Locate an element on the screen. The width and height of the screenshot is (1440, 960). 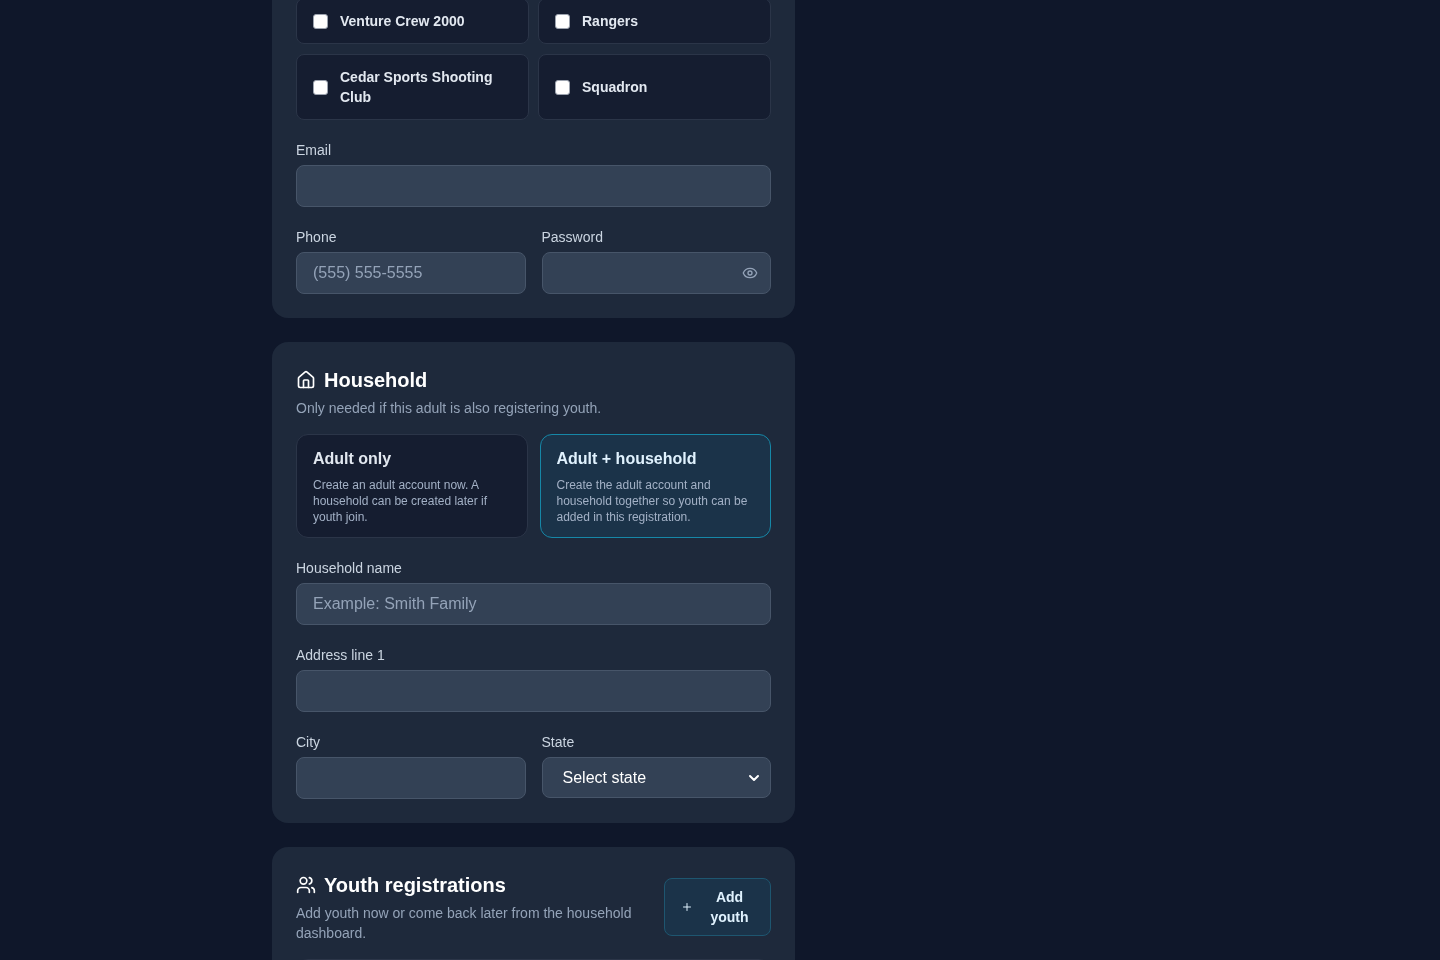
group-option: Cedar Sports Shooting Club is located at coordinates (412, 87).